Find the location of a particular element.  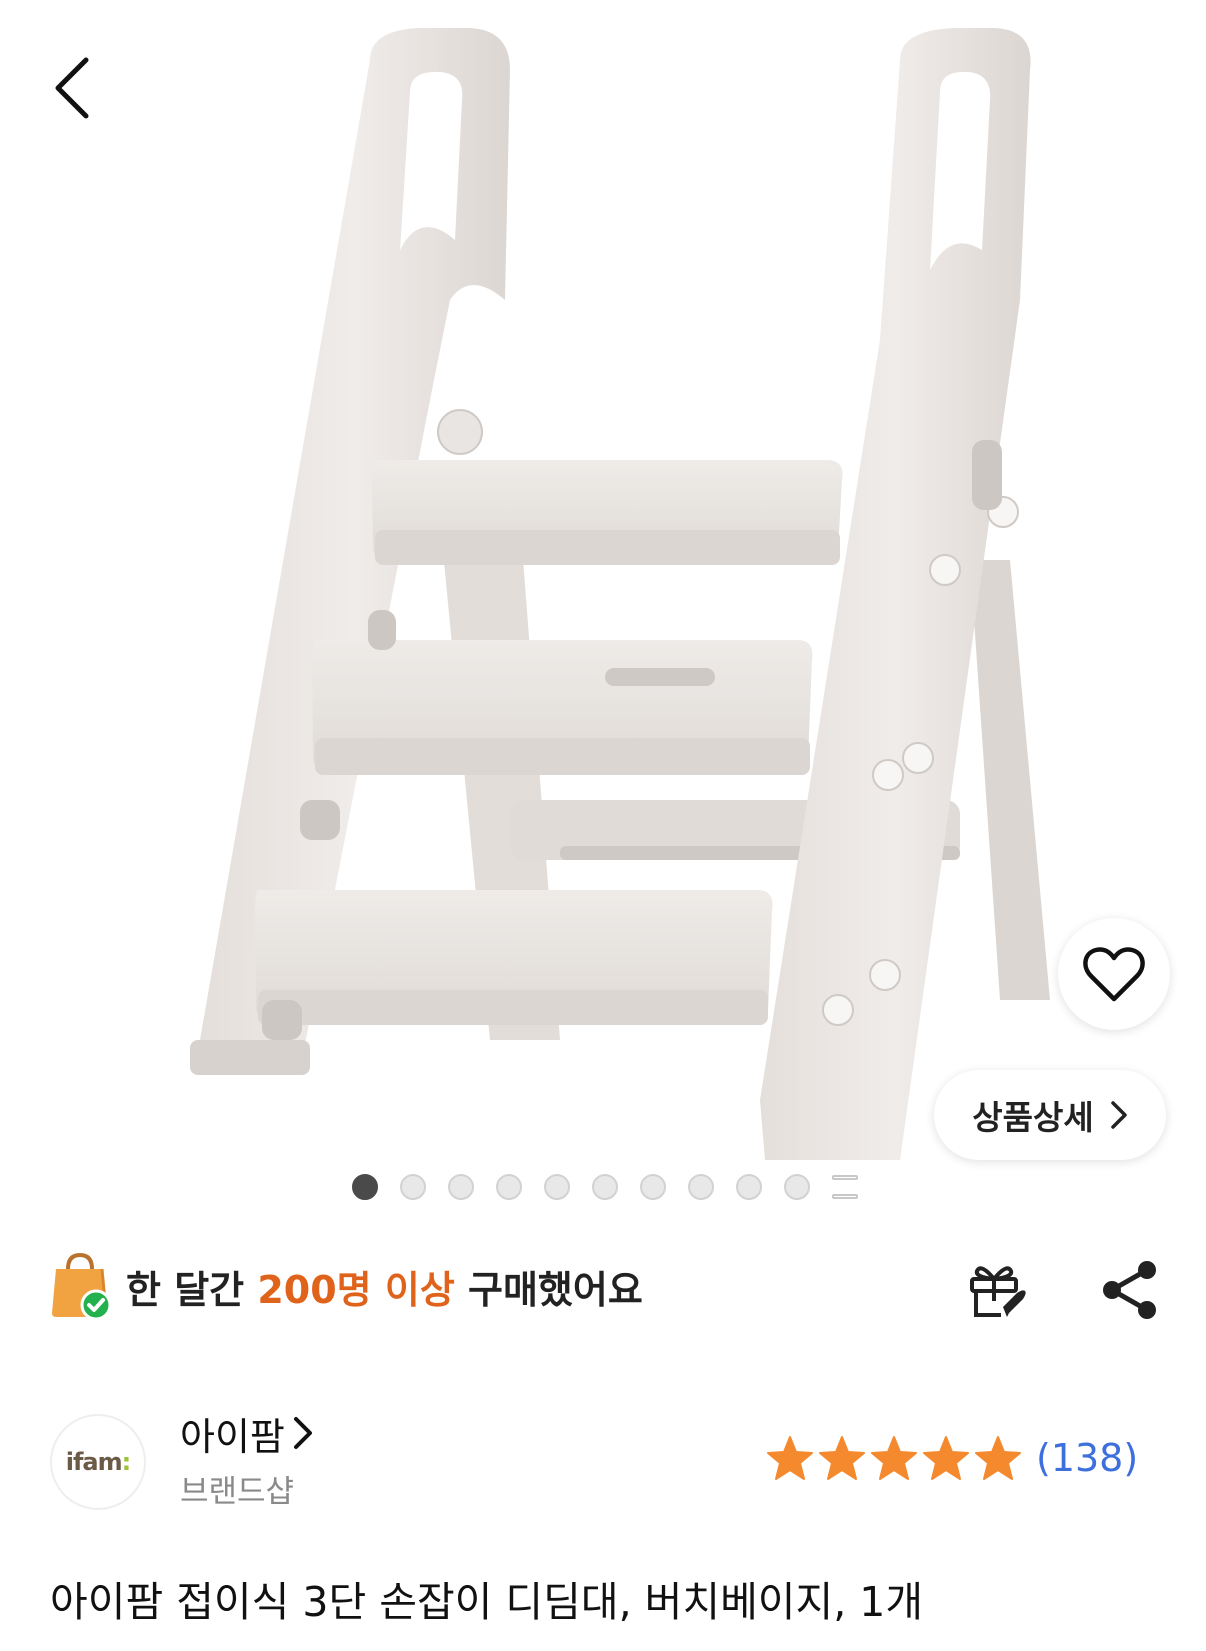

purchase-notice: 한 달간 200명 이상 구매했어요 is located at coordinates (346, 1286).